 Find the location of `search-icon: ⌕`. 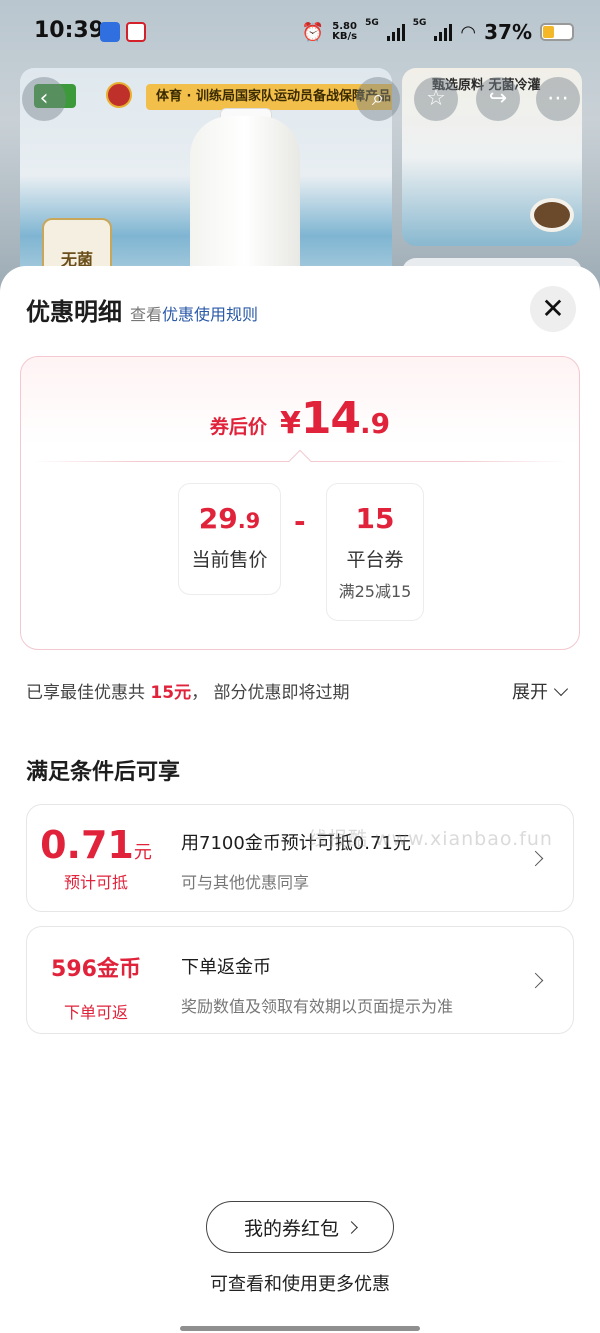

search-icon: ⌕ is located at coordinates (378, 99).